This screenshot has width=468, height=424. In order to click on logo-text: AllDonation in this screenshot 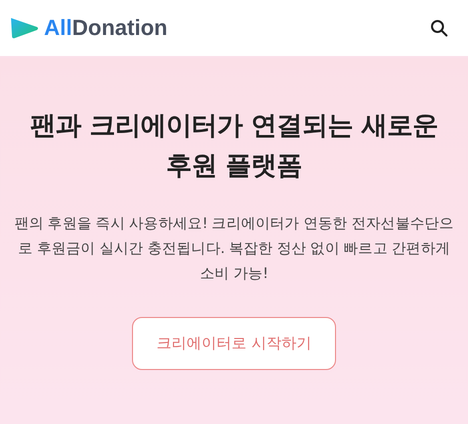, I will do `click(106, 28)`.